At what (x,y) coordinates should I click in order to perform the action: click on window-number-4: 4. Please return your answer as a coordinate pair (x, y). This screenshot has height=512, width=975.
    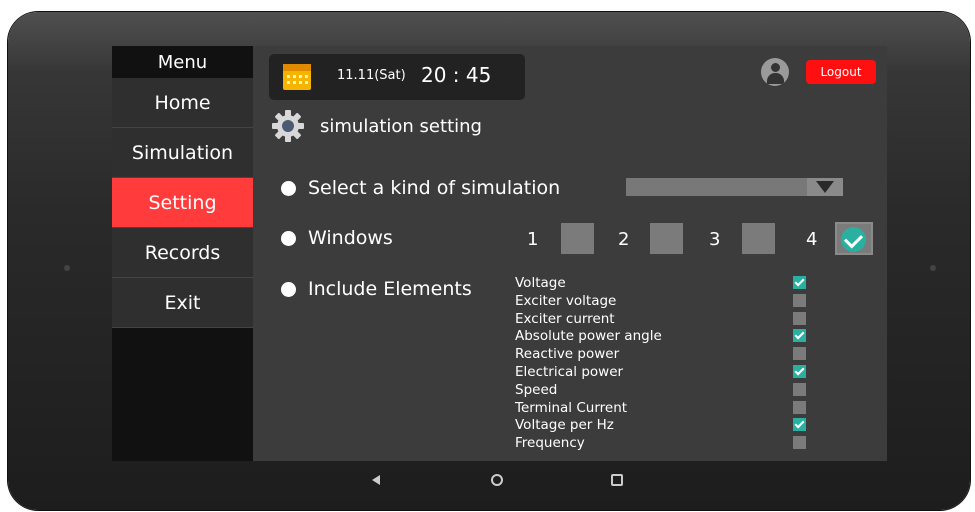
    Looking at the image, I should click on (812, 239).